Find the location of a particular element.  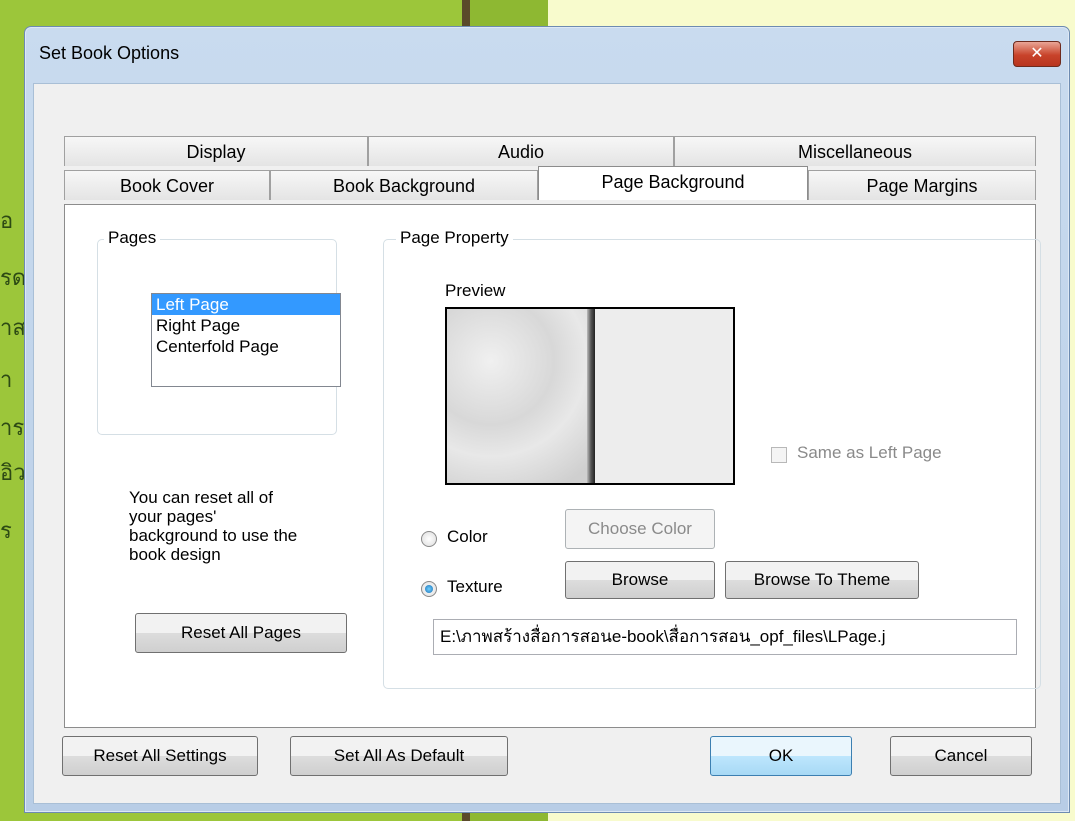

page-preview is located at coordinates (590, 396).